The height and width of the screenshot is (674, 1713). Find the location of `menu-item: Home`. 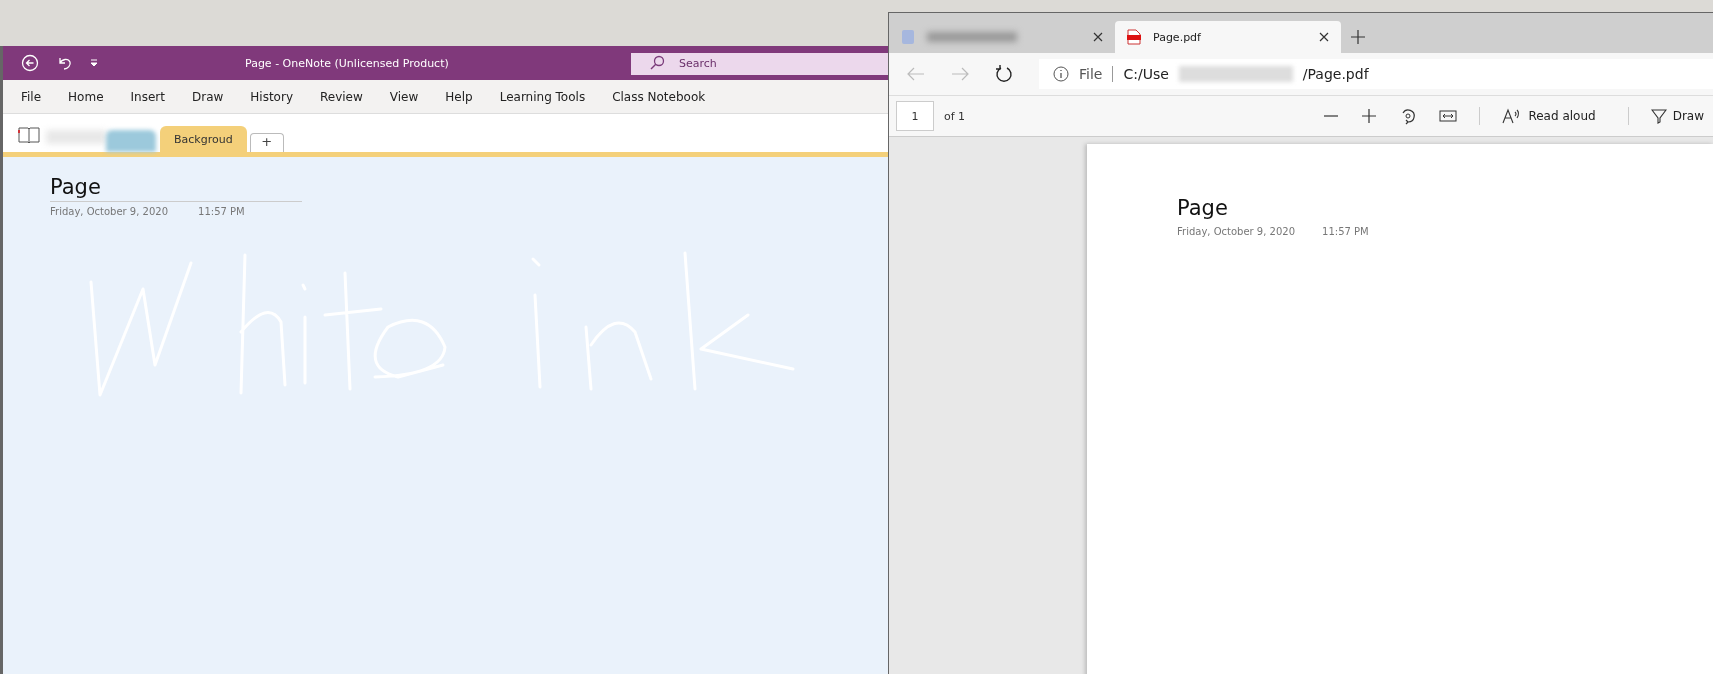

menu-item: Home is located at coordinates (86, 96).